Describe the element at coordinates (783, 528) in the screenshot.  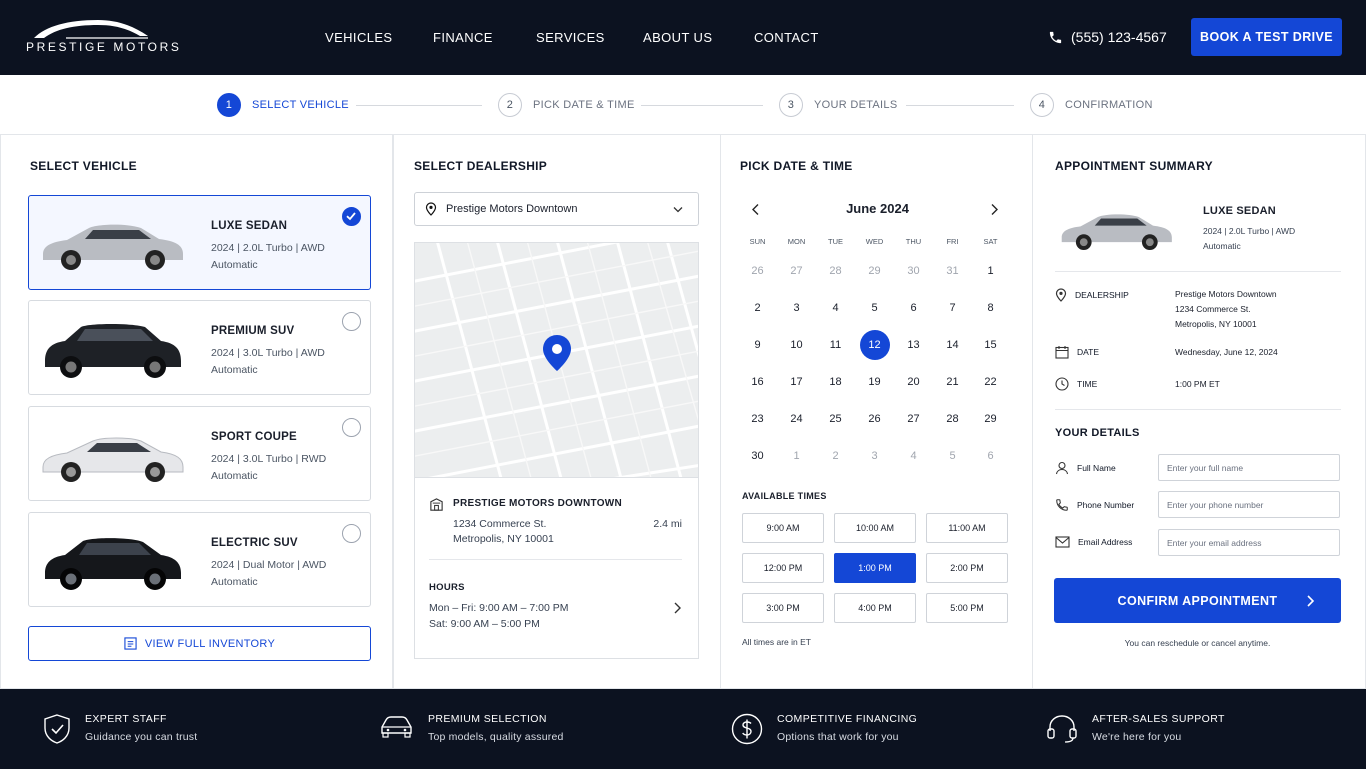
I see `time-slot: 9:00 AM` at that location.